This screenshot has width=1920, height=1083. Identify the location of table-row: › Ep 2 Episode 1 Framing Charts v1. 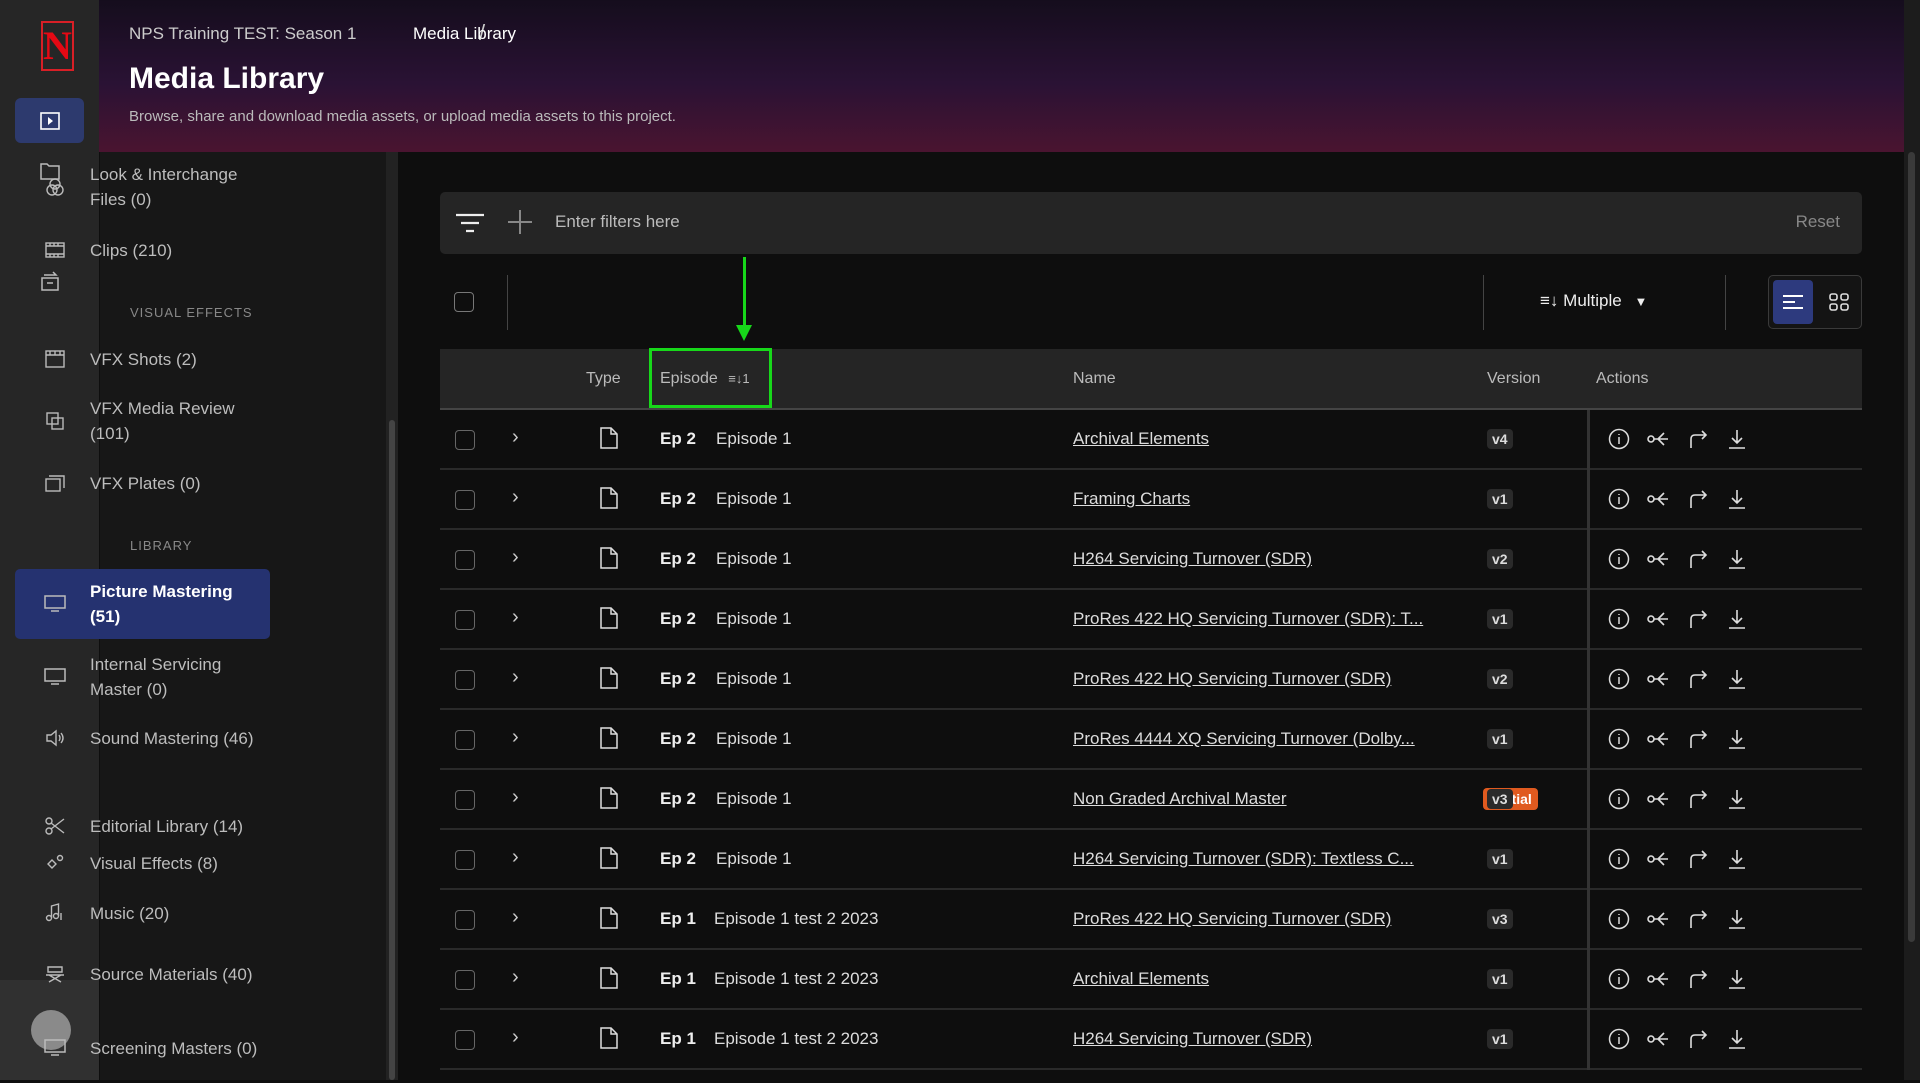
(1151, 500).